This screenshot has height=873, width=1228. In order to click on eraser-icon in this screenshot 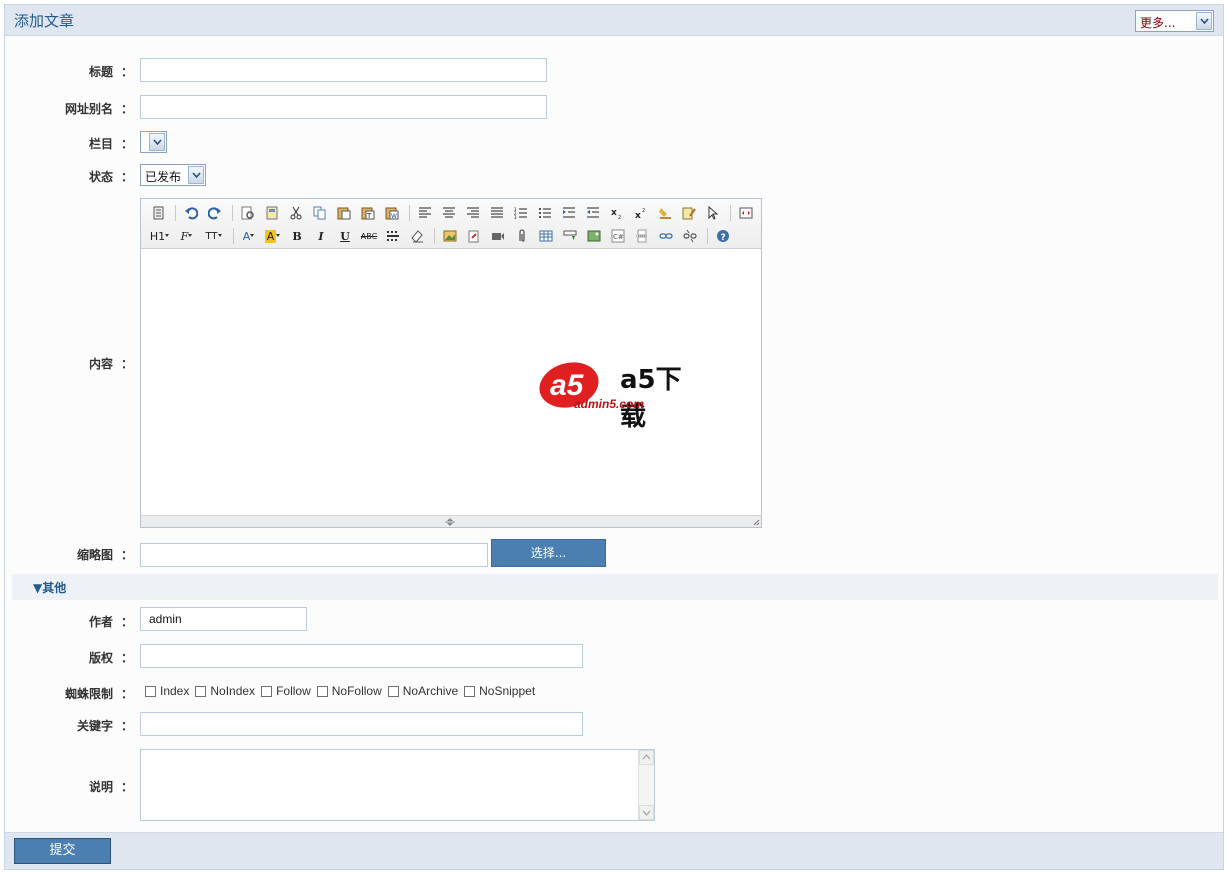, I will do `click(417, 236)`.